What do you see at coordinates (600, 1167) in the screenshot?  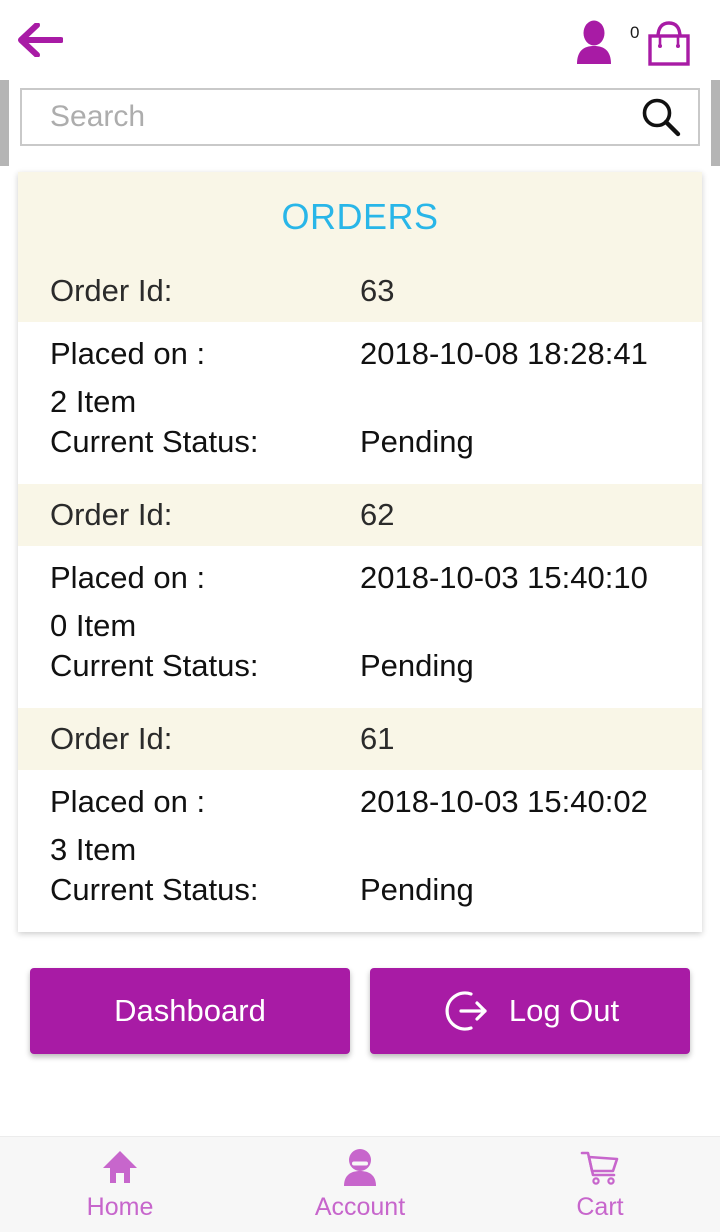 I see `shopping-cart-icon` at bounding box center [600, 1167].